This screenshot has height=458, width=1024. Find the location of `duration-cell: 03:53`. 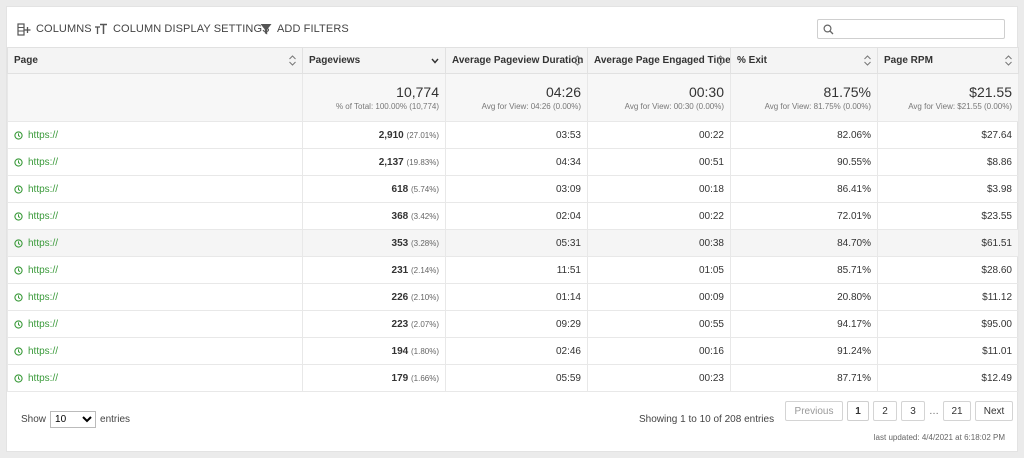

duration-cell: 03:53 is located at coordinates (516, 135).